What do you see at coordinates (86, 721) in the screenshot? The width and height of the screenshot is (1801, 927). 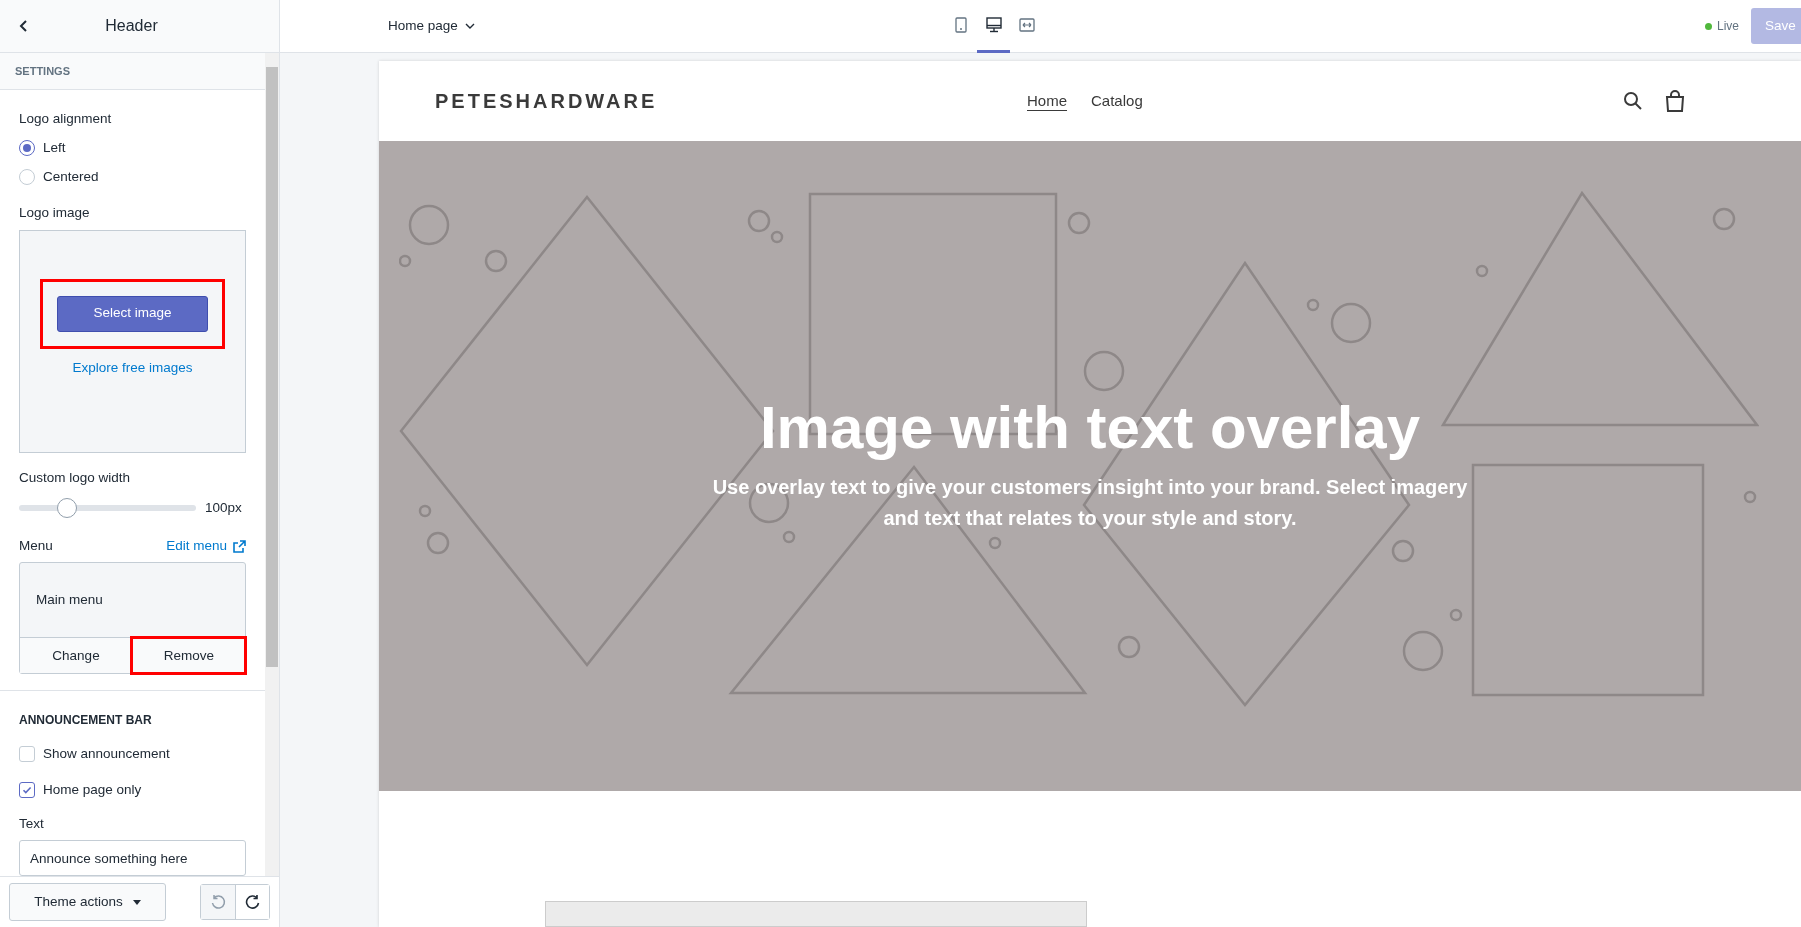 I see `section-heading: ANNOUNCEMENT BAR` at bounding box center [86, 721].